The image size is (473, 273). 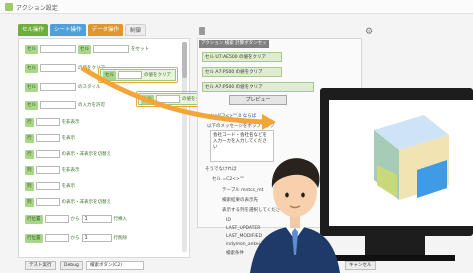 What do you see at coordinates (115, 265) in the screenshot?
I see `trigger-select: 検索ボタン(C2)` at bounding box center [115, 265].